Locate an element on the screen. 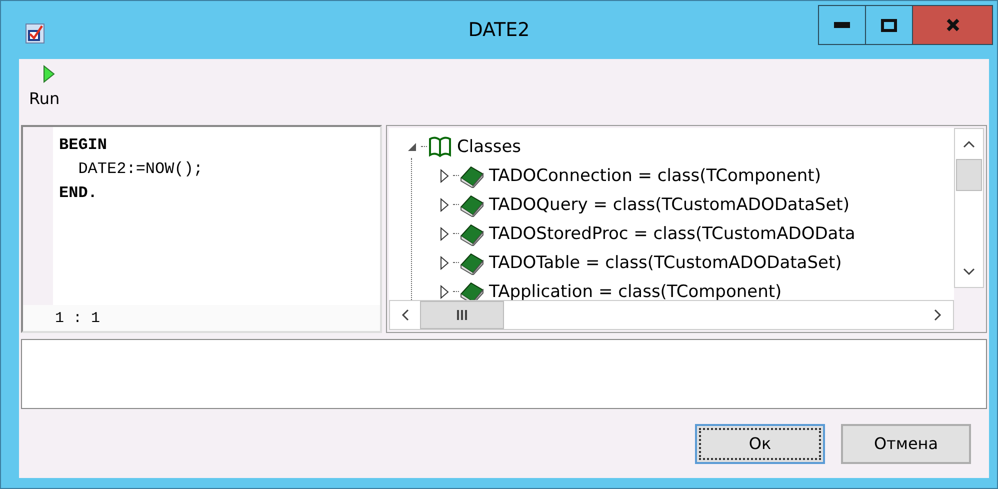  minimize-icon is located at coordinates (842, 25).